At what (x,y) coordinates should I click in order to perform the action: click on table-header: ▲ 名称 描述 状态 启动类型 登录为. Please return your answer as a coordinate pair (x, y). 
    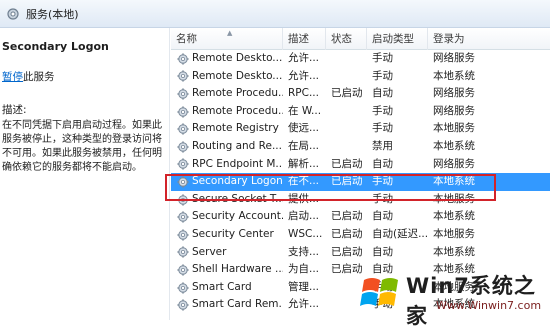
    Looking at the image, I should click on (360, 39).